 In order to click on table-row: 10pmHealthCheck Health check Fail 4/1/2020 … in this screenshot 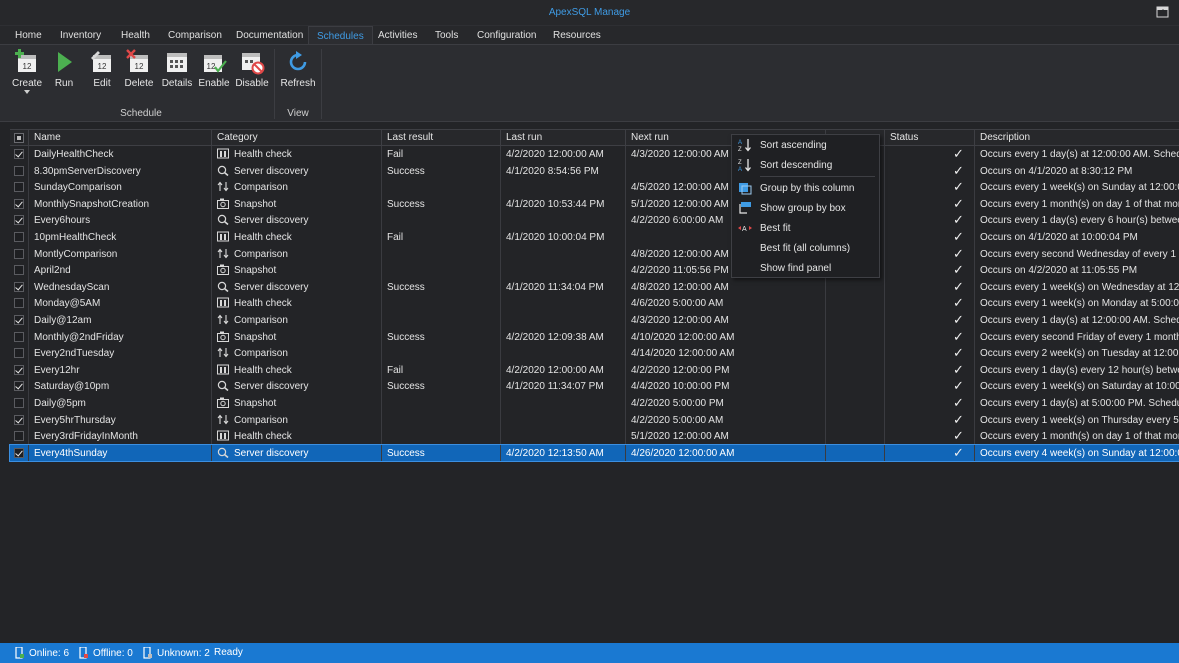, I will do `click(594, 237)`.